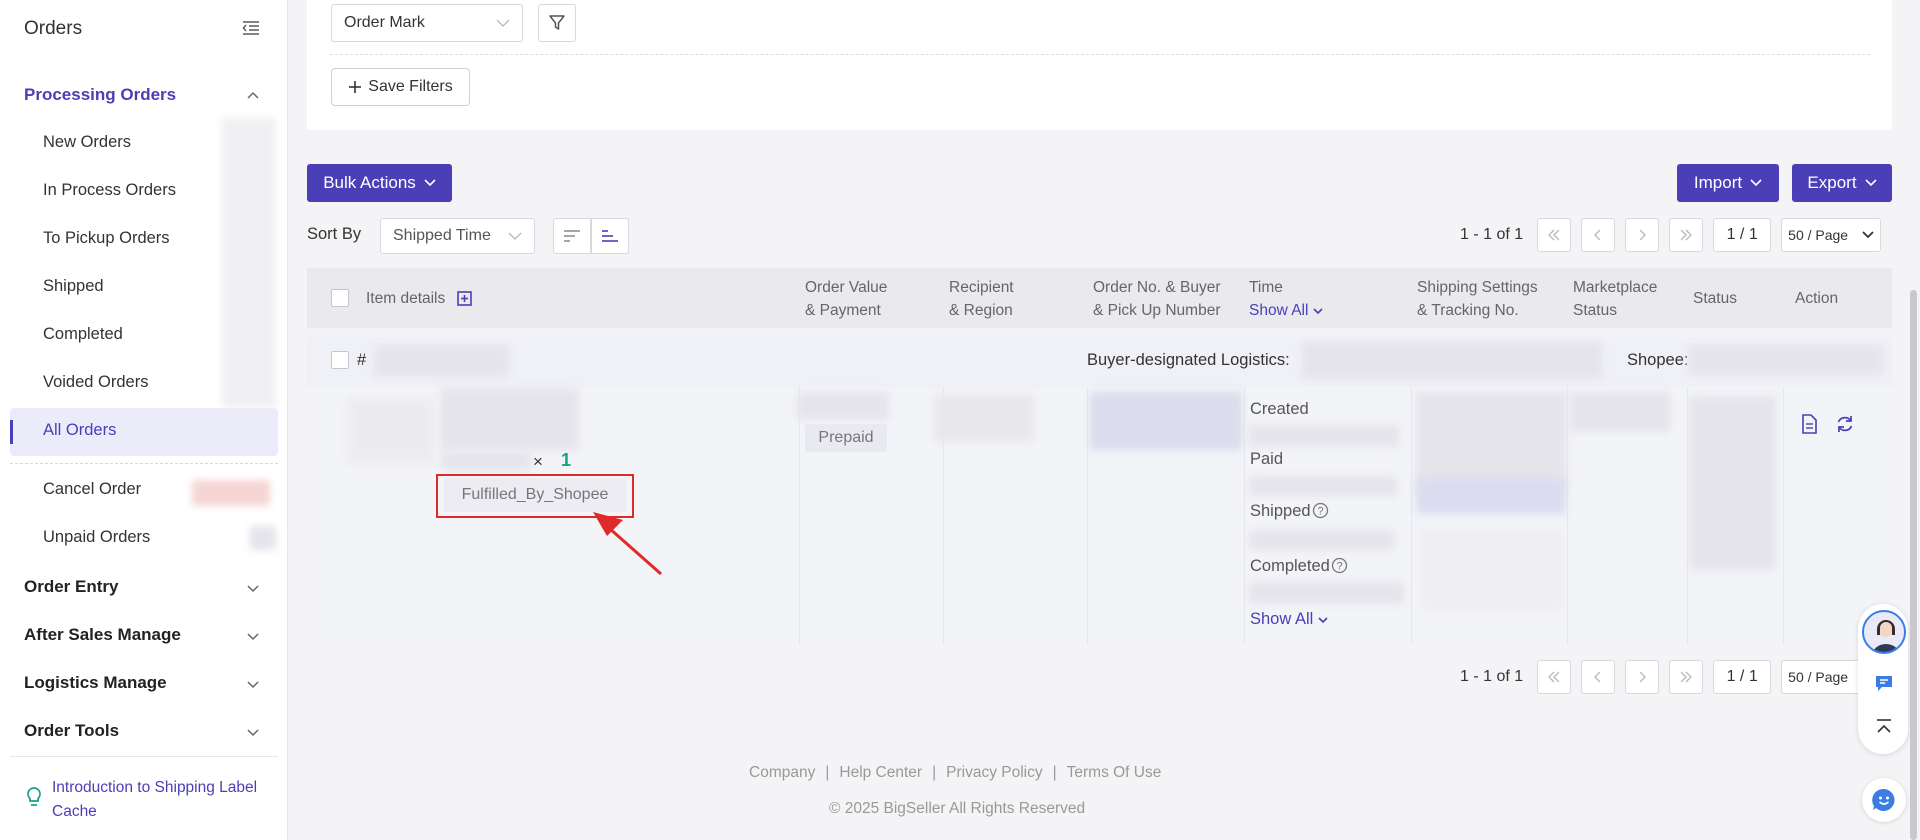 The width and height of the screenshot is (1920, 840). Describe the element at coordinates (263, 538) in the screenshot. I see `unpaid-count-badge` at that location.